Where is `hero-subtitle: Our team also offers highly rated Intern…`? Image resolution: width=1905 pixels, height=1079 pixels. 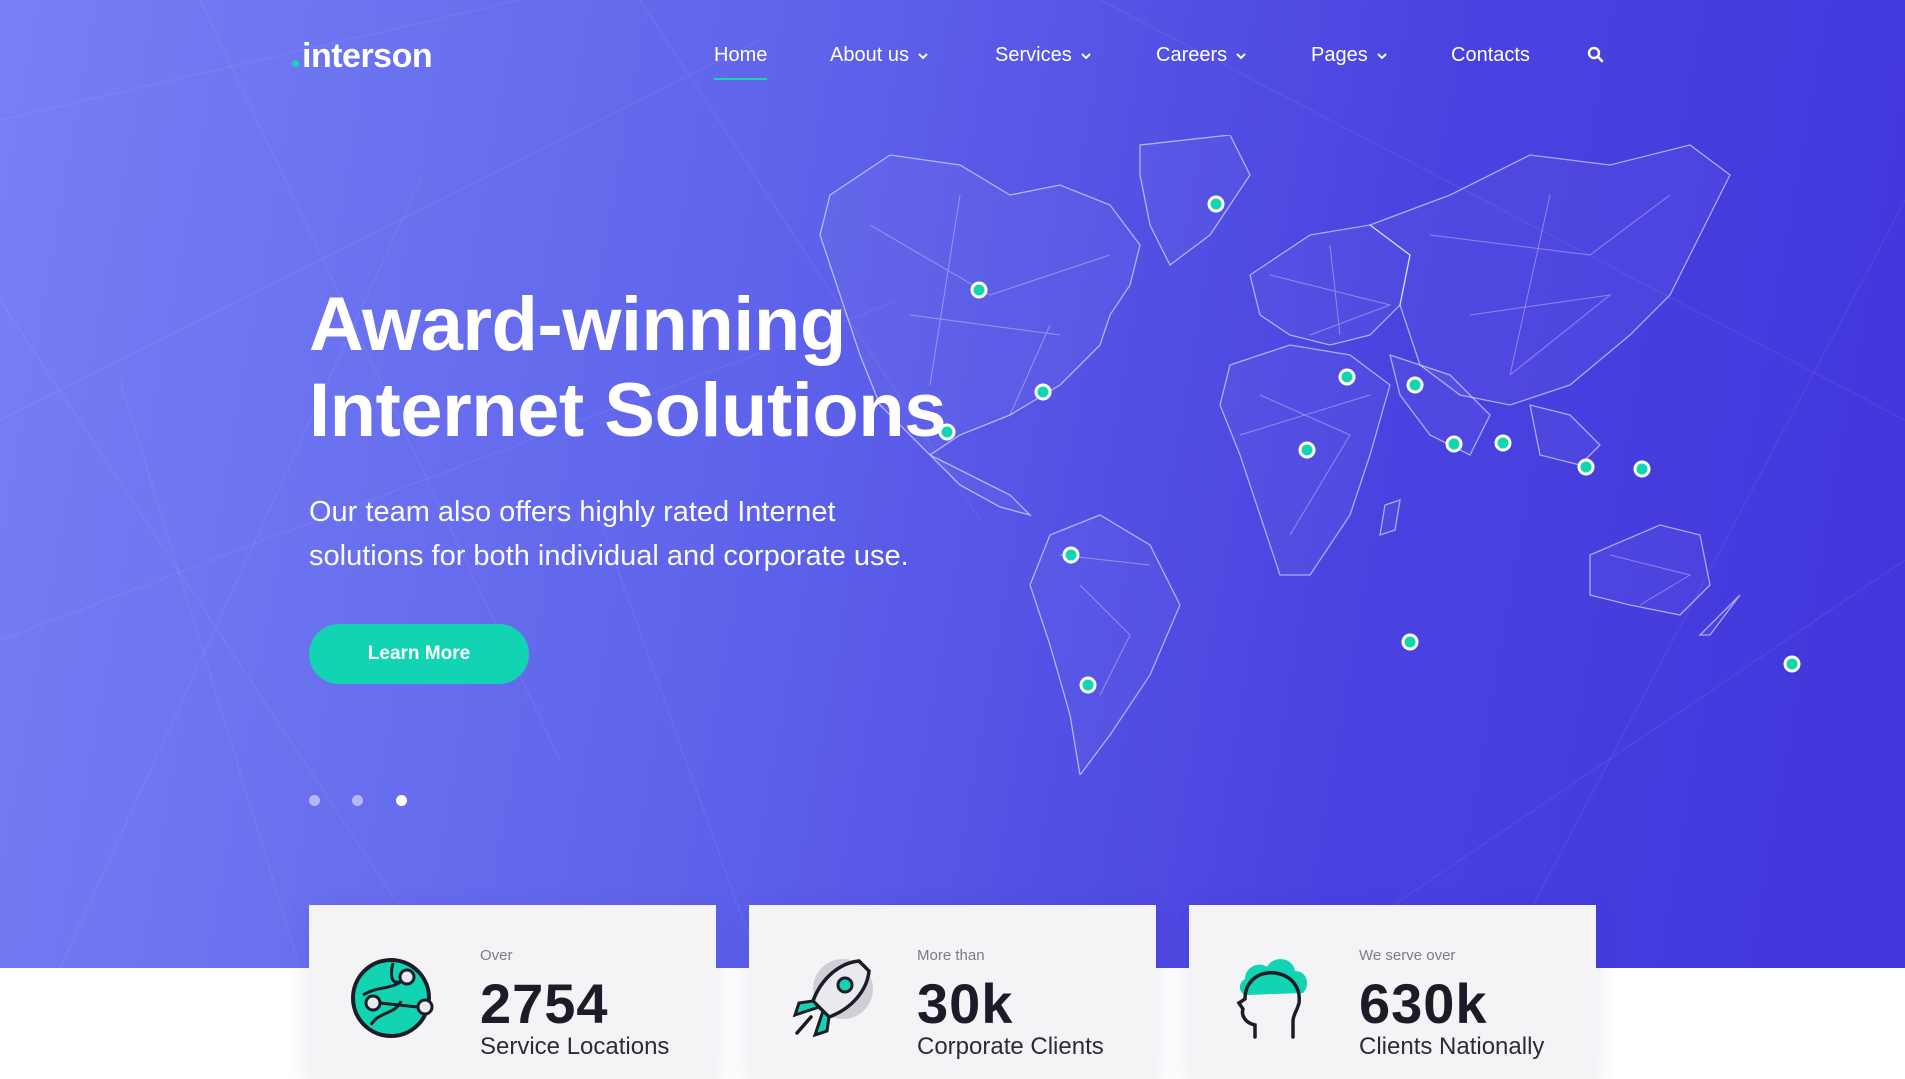
hero-subtitle: Our team also offers highly rated Intern… is located at coordinates (629, 534).